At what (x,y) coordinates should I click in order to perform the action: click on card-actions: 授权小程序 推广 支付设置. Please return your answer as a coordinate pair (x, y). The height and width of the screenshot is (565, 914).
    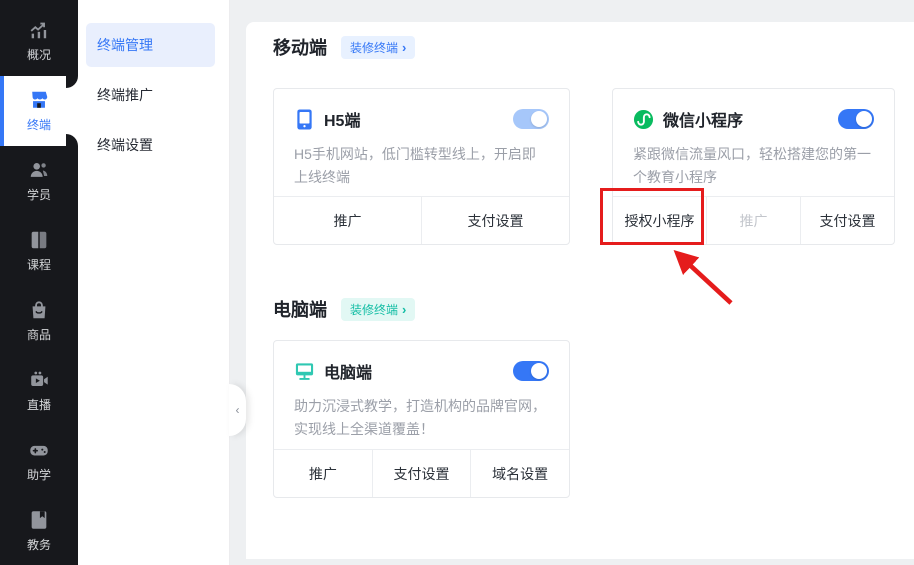
    Looking at the image, I should click on (753, 220).